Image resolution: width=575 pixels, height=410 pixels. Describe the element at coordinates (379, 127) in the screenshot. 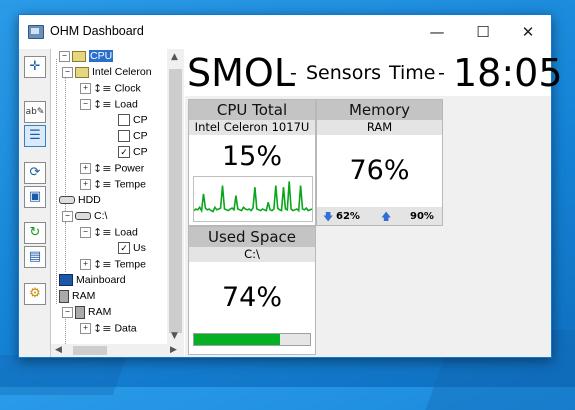

I see `card-subtitle: RAM` at that location.